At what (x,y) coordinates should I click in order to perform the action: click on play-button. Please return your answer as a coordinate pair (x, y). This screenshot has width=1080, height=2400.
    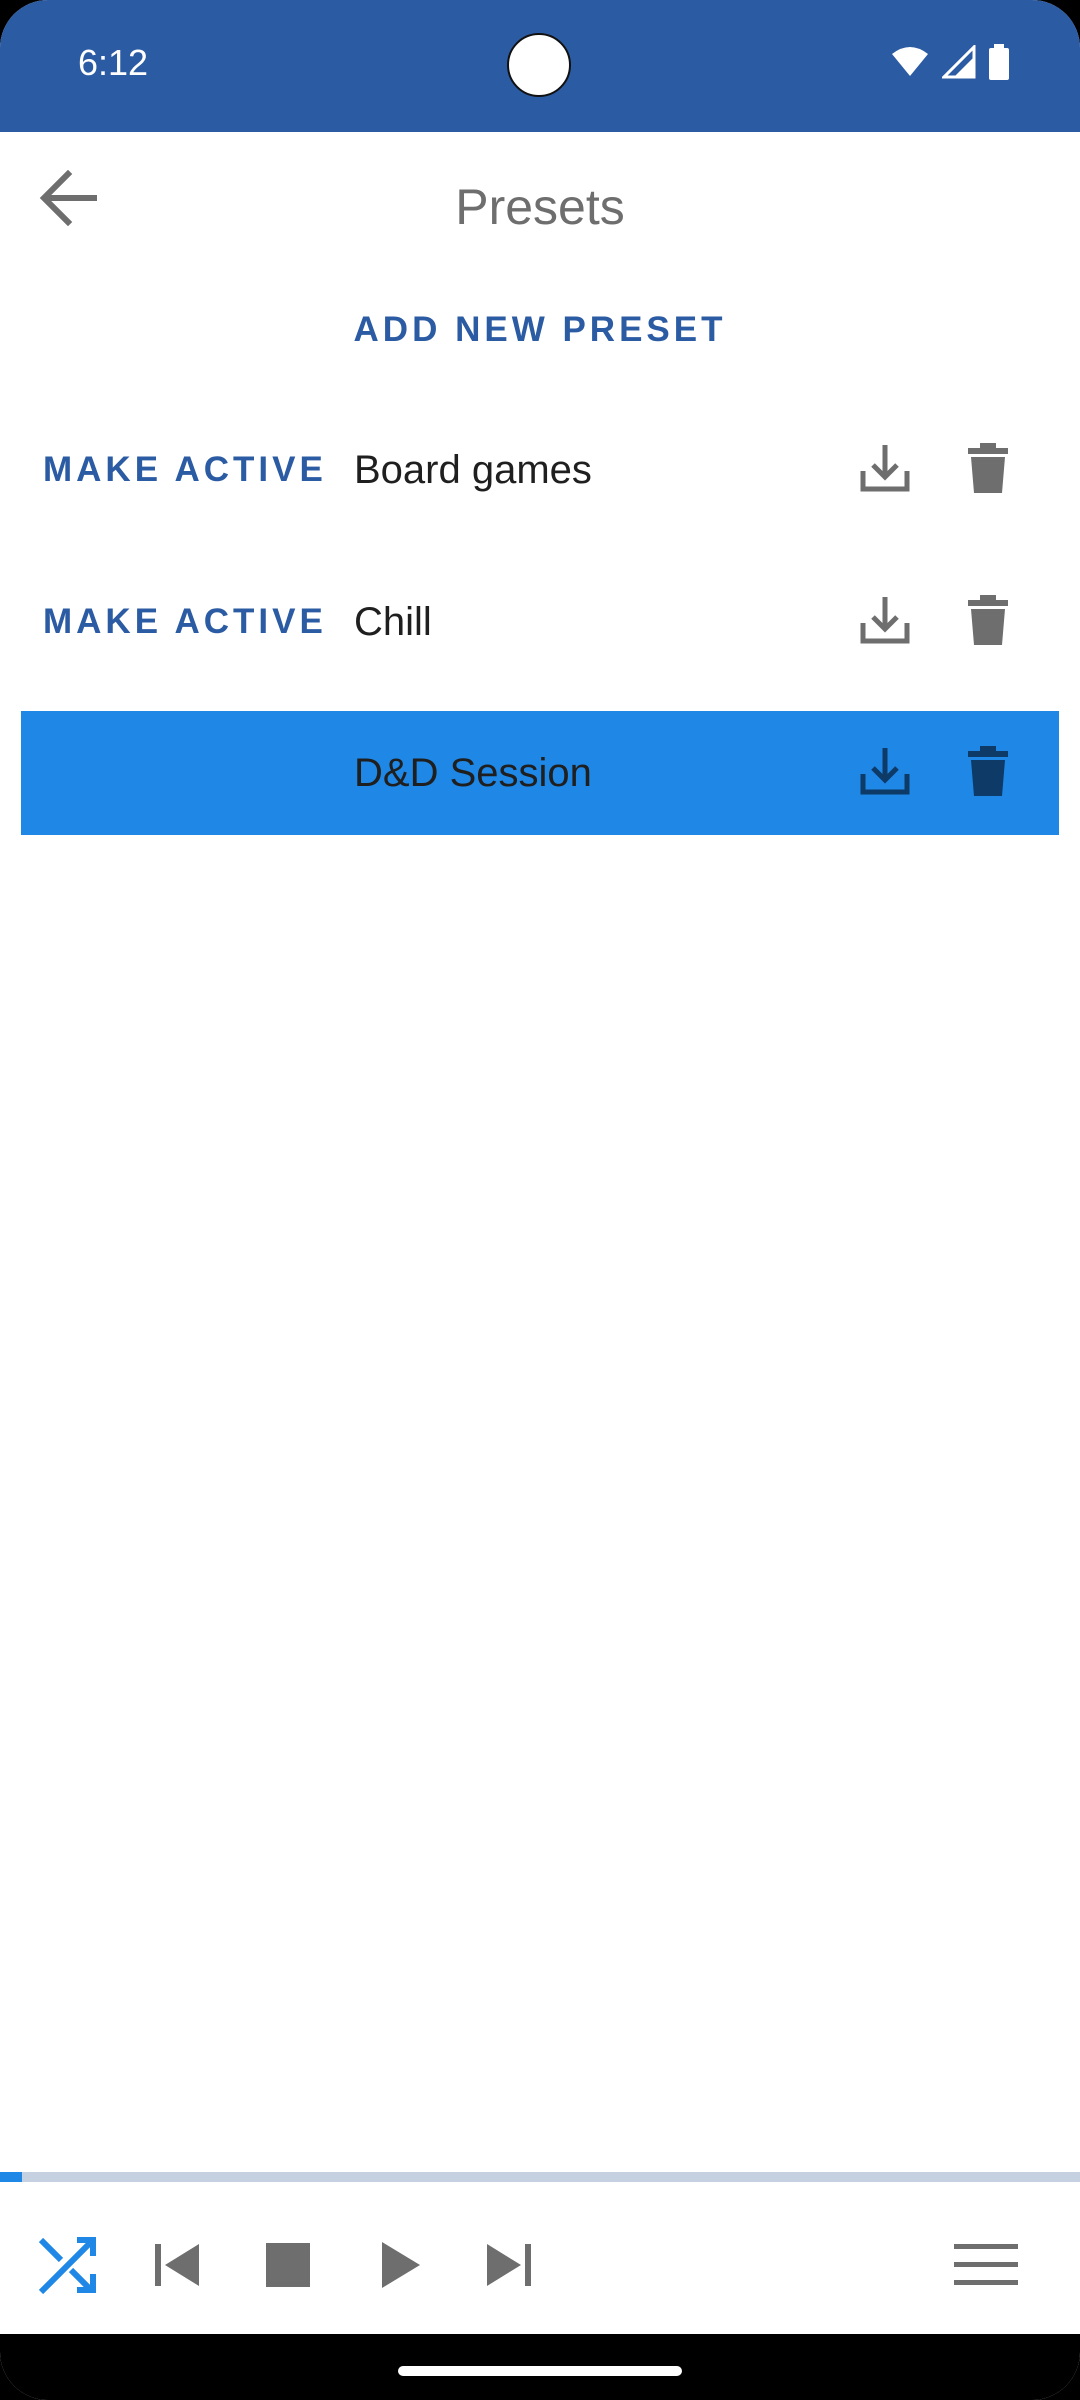
    Looking at the image, I should click on (401, 2267).